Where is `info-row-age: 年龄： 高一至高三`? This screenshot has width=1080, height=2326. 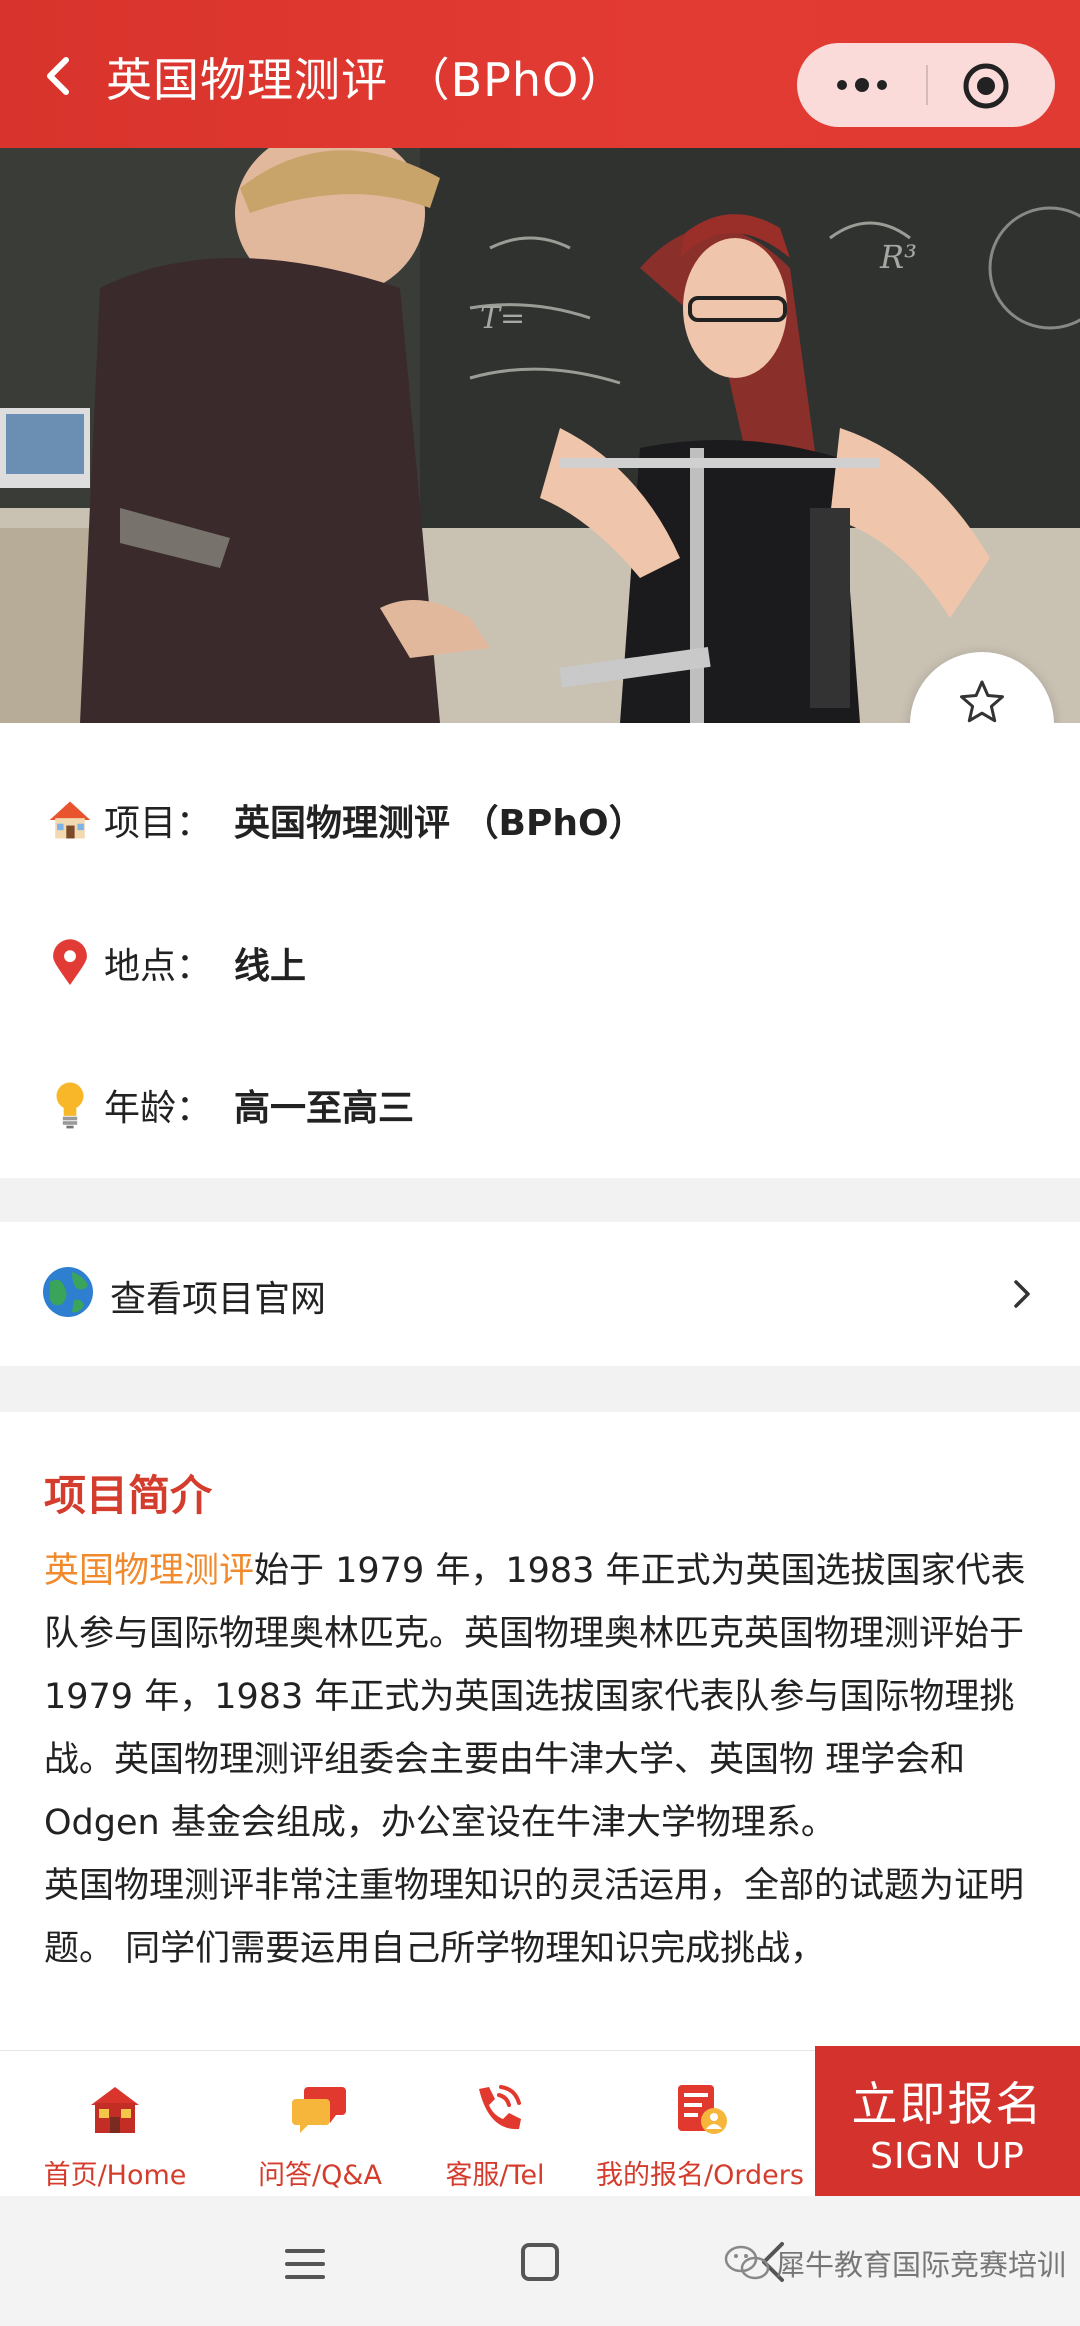 info-row-age: 年龄： 高一至高三 is located at coordinates (229, 1105).